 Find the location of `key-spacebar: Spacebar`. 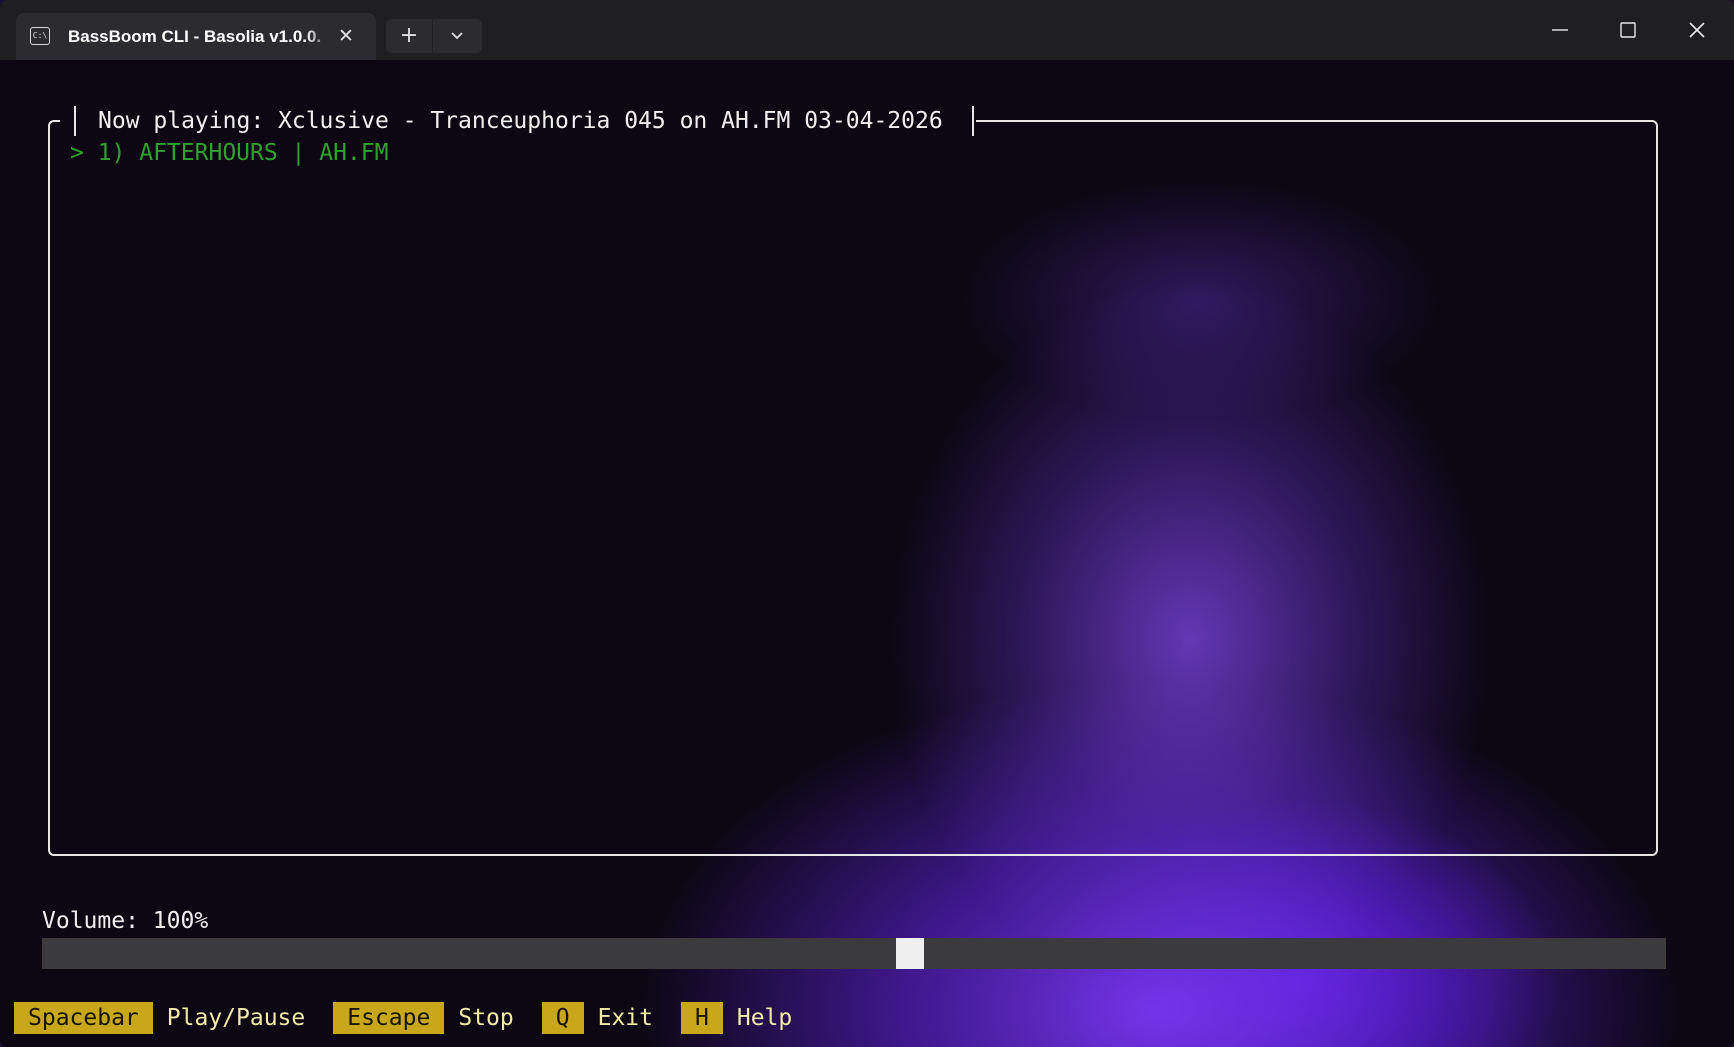

key-spacebar: Spacebar is located at coordinates (83, 1018).